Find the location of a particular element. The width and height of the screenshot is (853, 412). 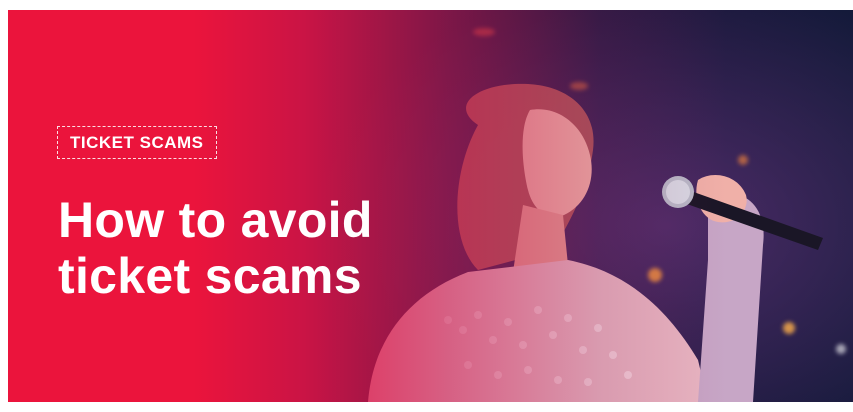

headline-line-2: ticket scams is located at coordinates (210, 276).